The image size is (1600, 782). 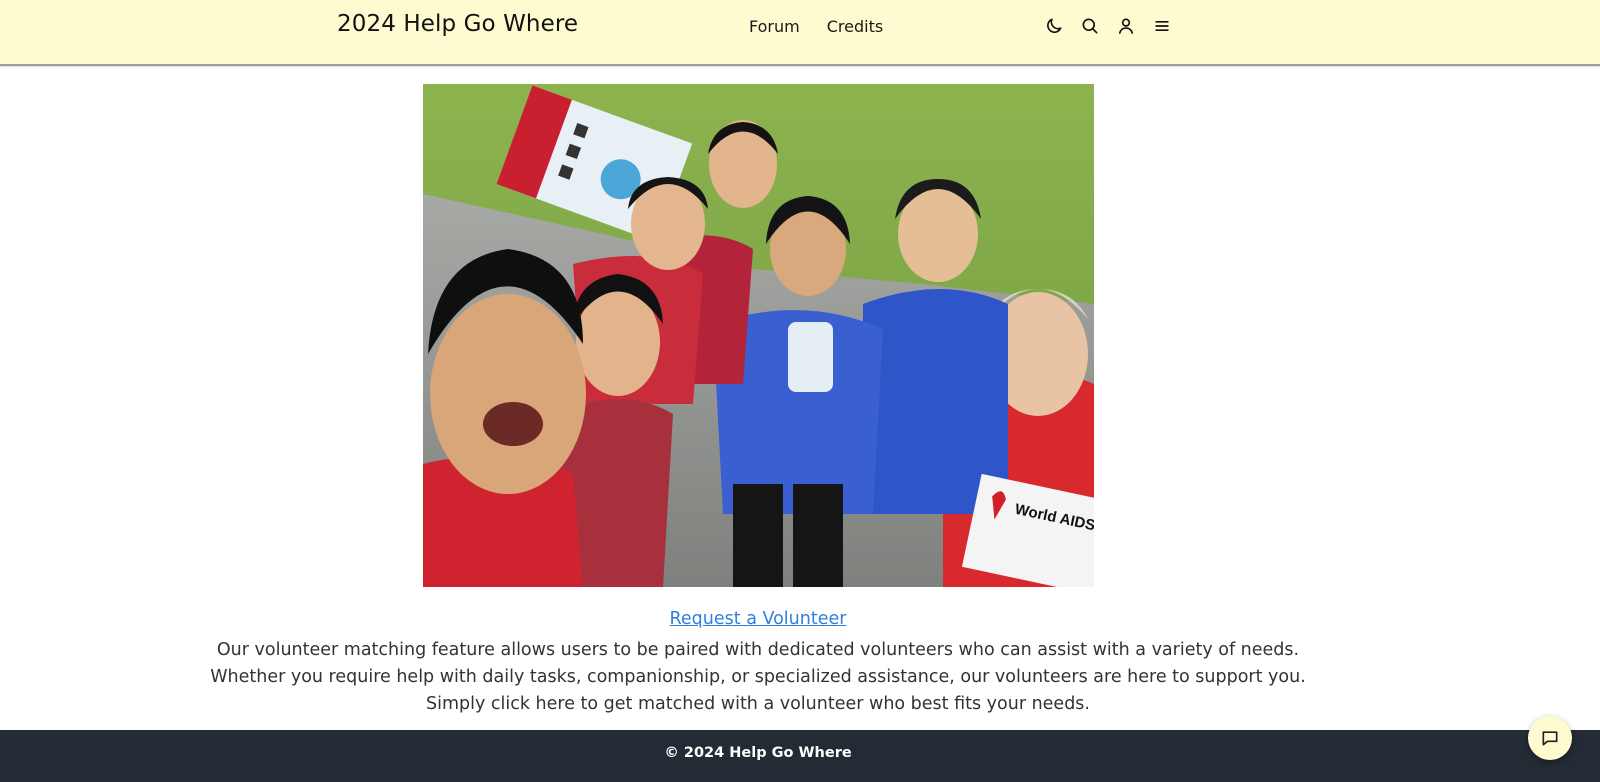 What do you see at coordinates (774, 26) in the screenshot?
I see `nav-forum-link: Forum` at bounding box center [774, 26].